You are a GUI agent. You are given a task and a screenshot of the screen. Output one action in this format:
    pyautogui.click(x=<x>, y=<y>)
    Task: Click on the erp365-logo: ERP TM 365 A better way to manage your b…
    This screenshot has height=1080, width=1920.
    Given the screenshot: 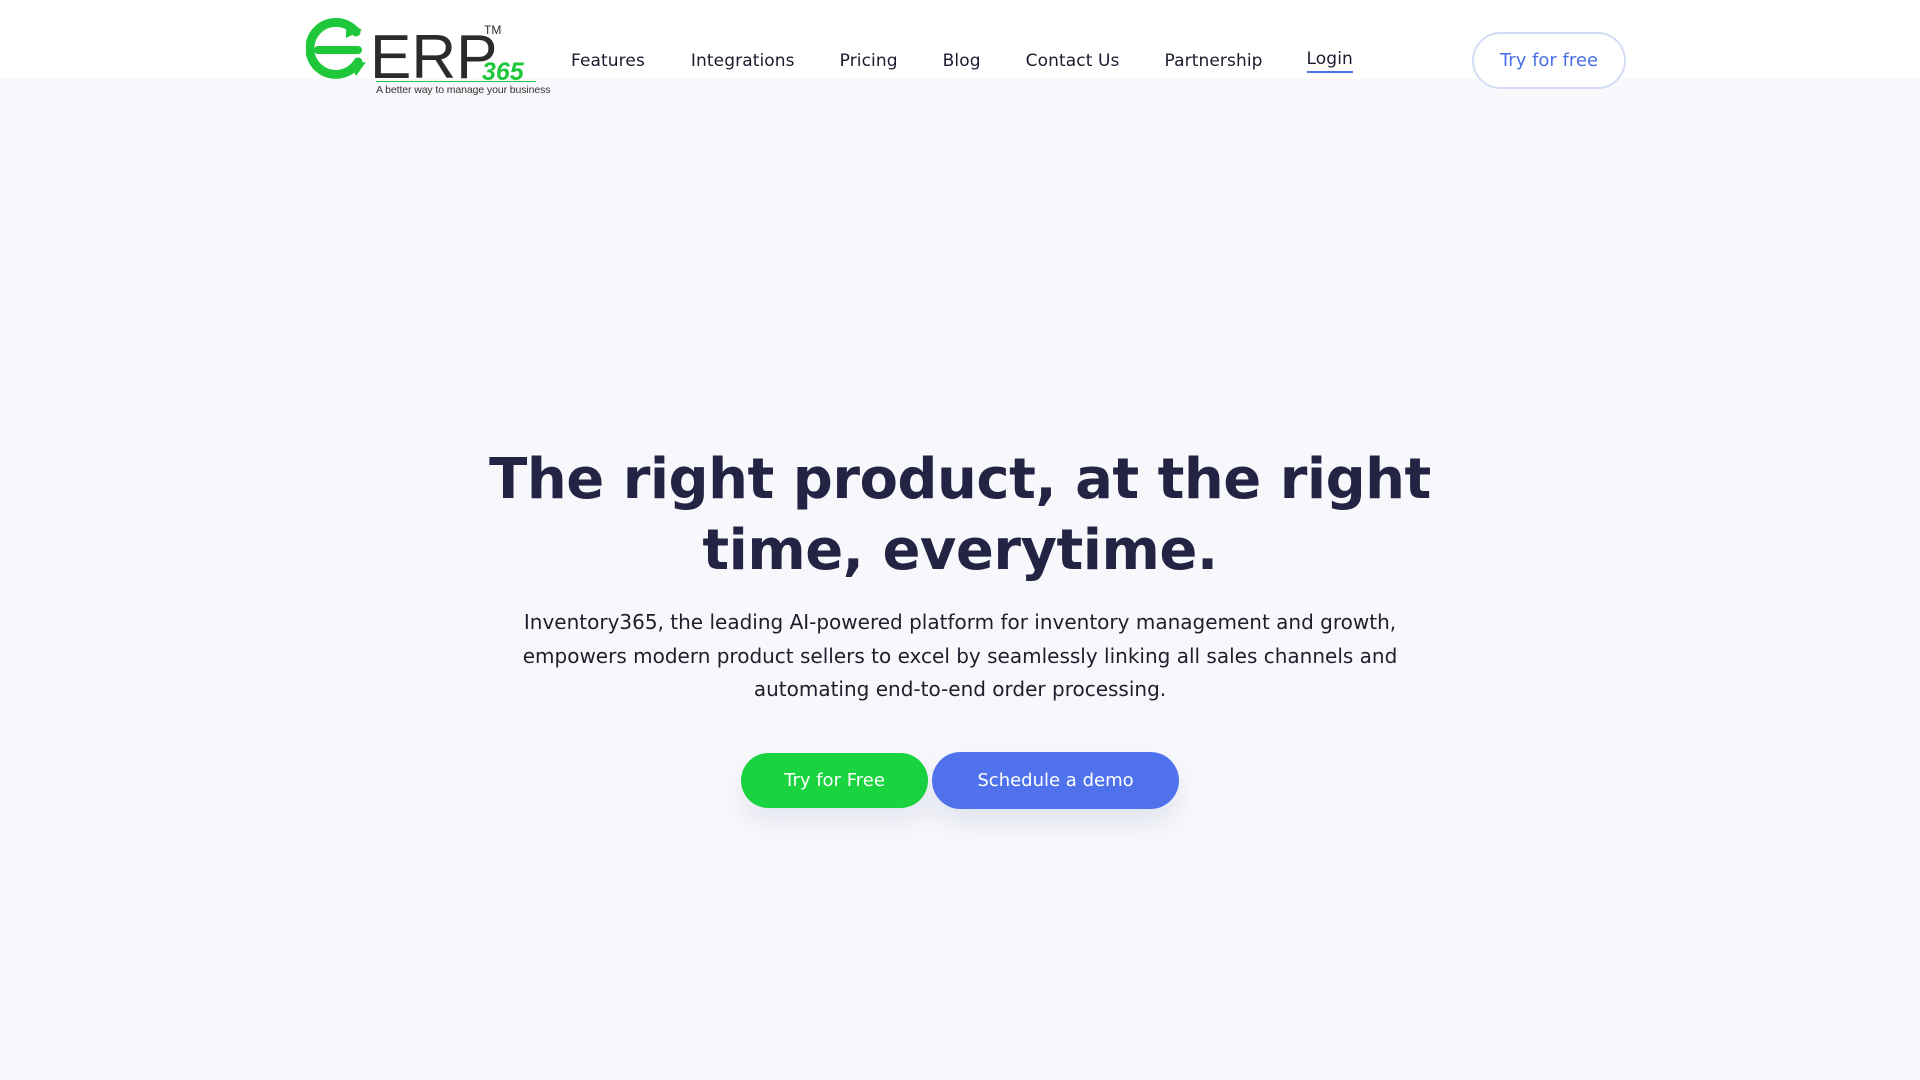 What is the action you would take?
    pyautogui.click(x=428, y=59)
    